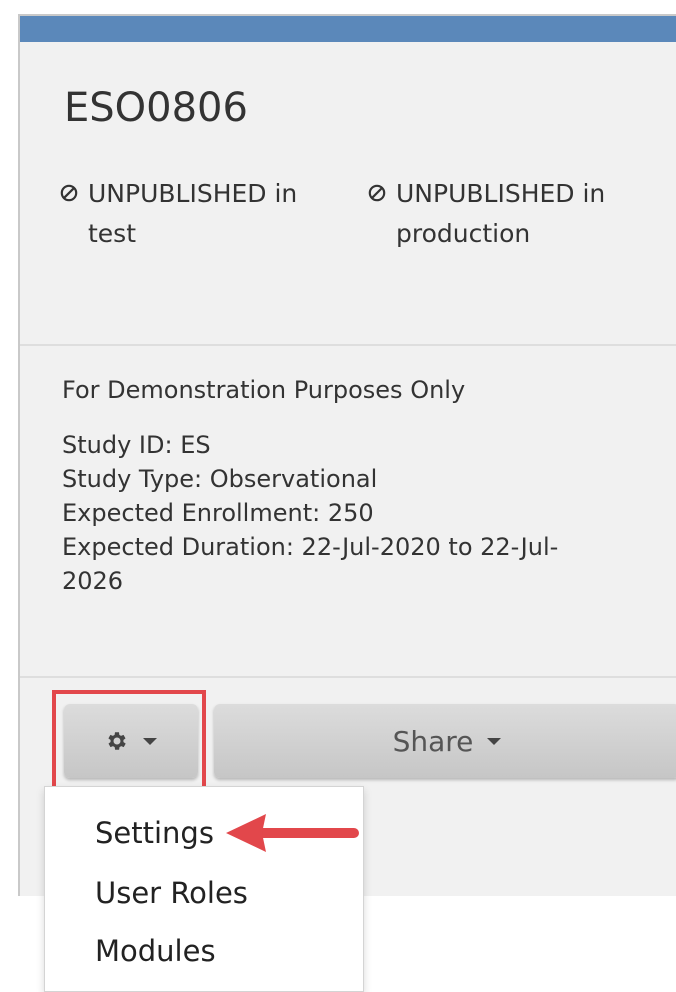 This screenshot has width=676, height=992. Describe the element at coordinates (501, 193) in the screenshot. I see `status-production-label: UNPUBLISHED in` at that location.